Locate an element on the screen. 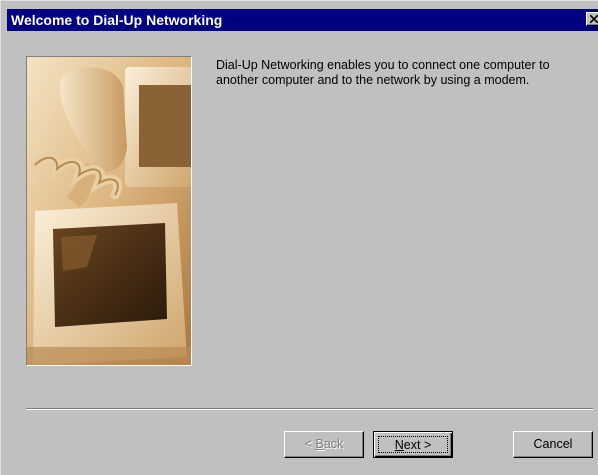 Image resolution: width=598 pixels, height=475 pixels. next-button: Next > is located at coordinates (413, 444).